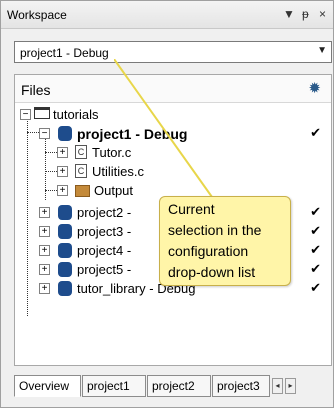  Describe the element at coordinates (76, 114) in the screenshot. I see `tree-item-label: tutorials` at that location.